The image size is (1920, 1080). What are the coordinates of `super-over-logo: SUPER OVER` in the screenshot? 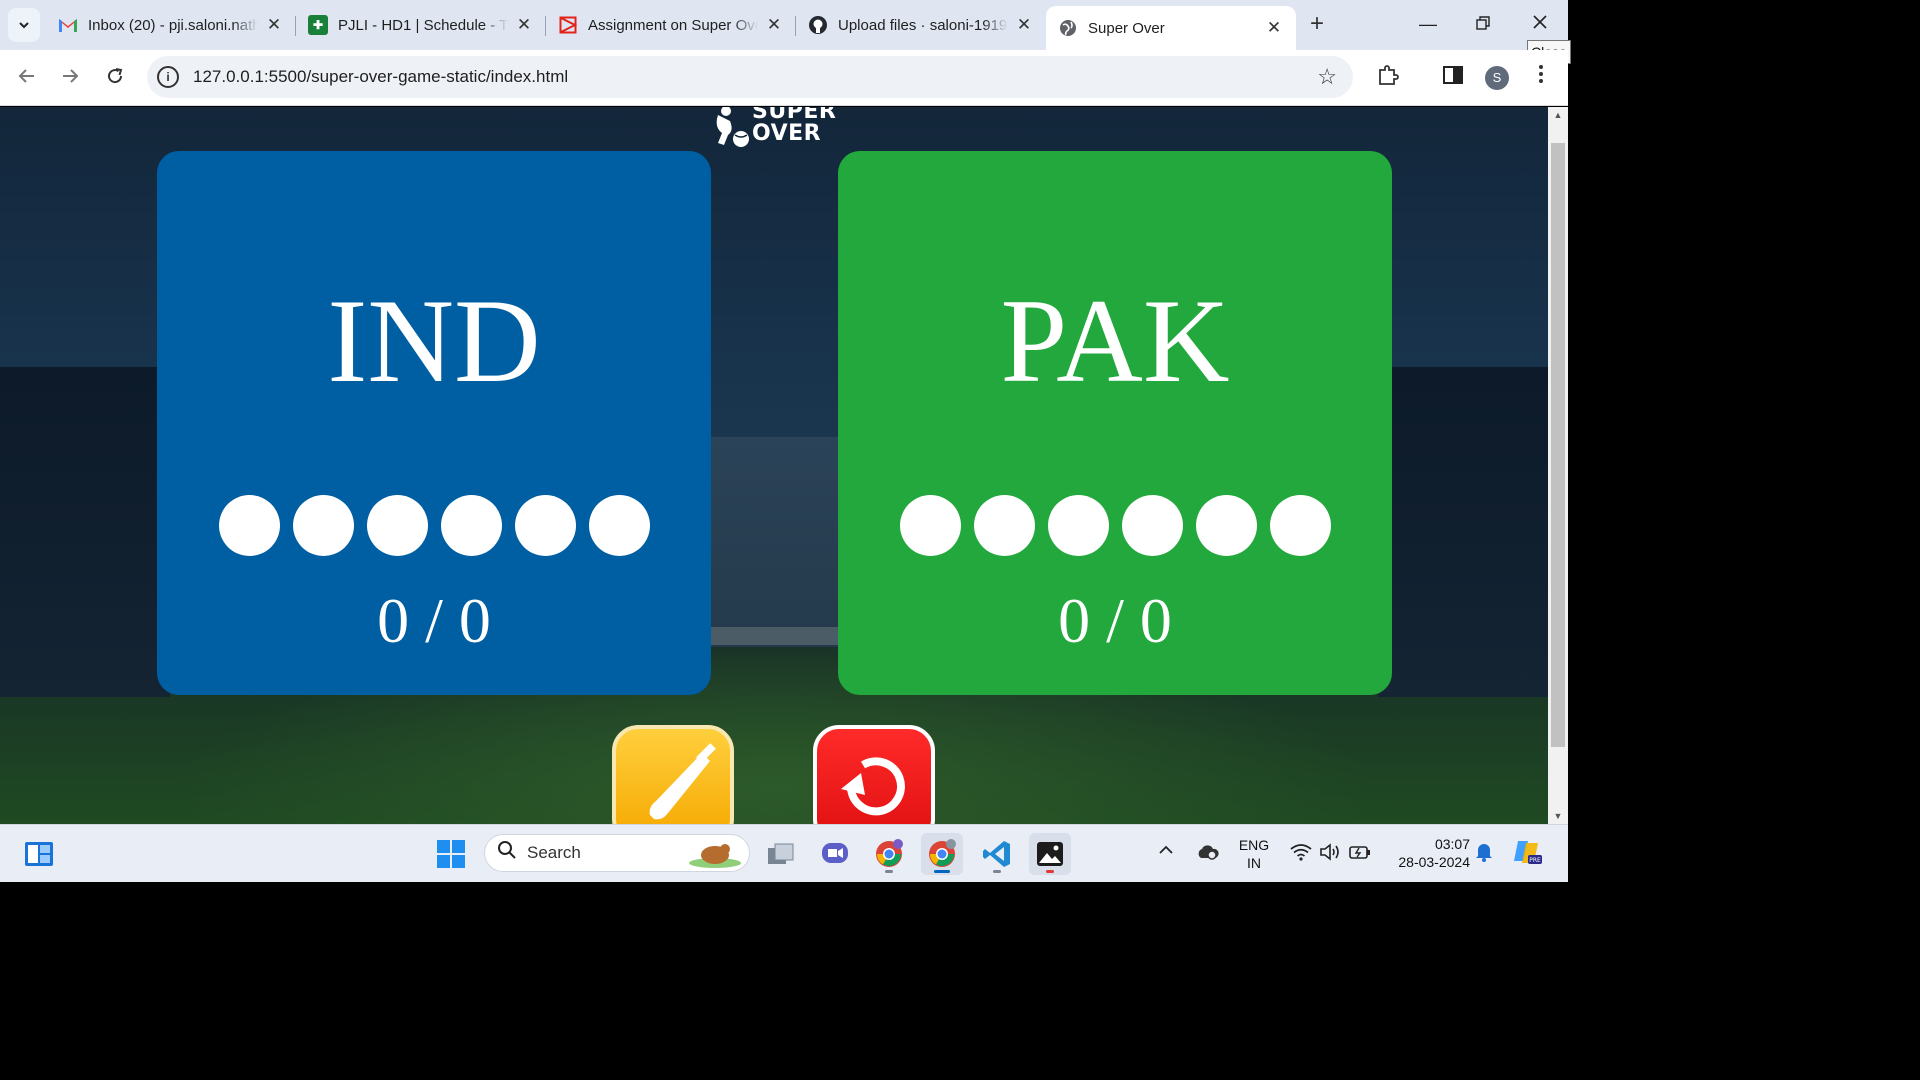 It's located at (777, 128).